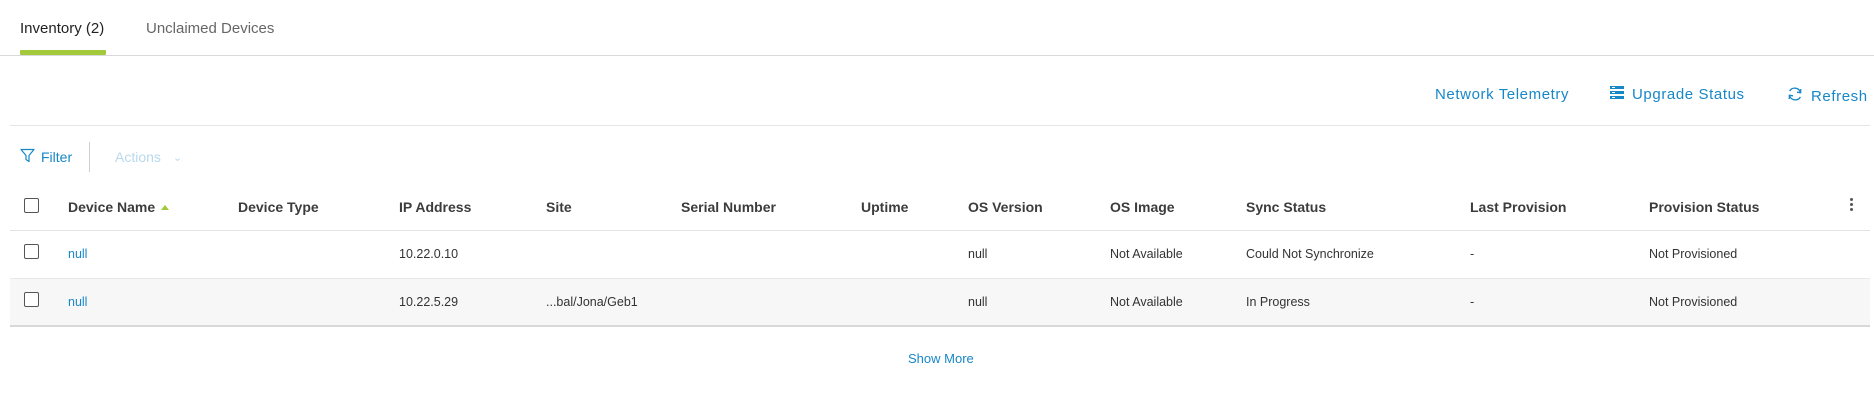 This screenshot has width=1874, height=404. What do you see at coordinates (177, 157) in the screenshot?
I see `chevron-down-icon: ⌄` at bounding box center [177, 157].